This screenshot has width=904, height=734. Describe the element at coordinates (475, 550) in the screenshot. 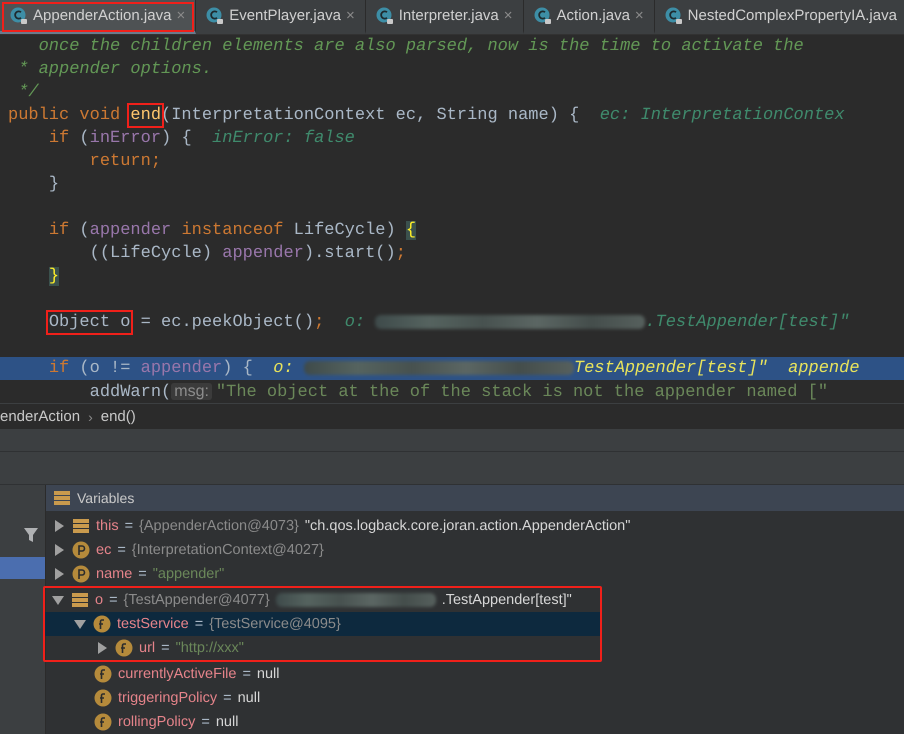

I see `variable-row: ec = {InterpretationContext@4027}` at that location.